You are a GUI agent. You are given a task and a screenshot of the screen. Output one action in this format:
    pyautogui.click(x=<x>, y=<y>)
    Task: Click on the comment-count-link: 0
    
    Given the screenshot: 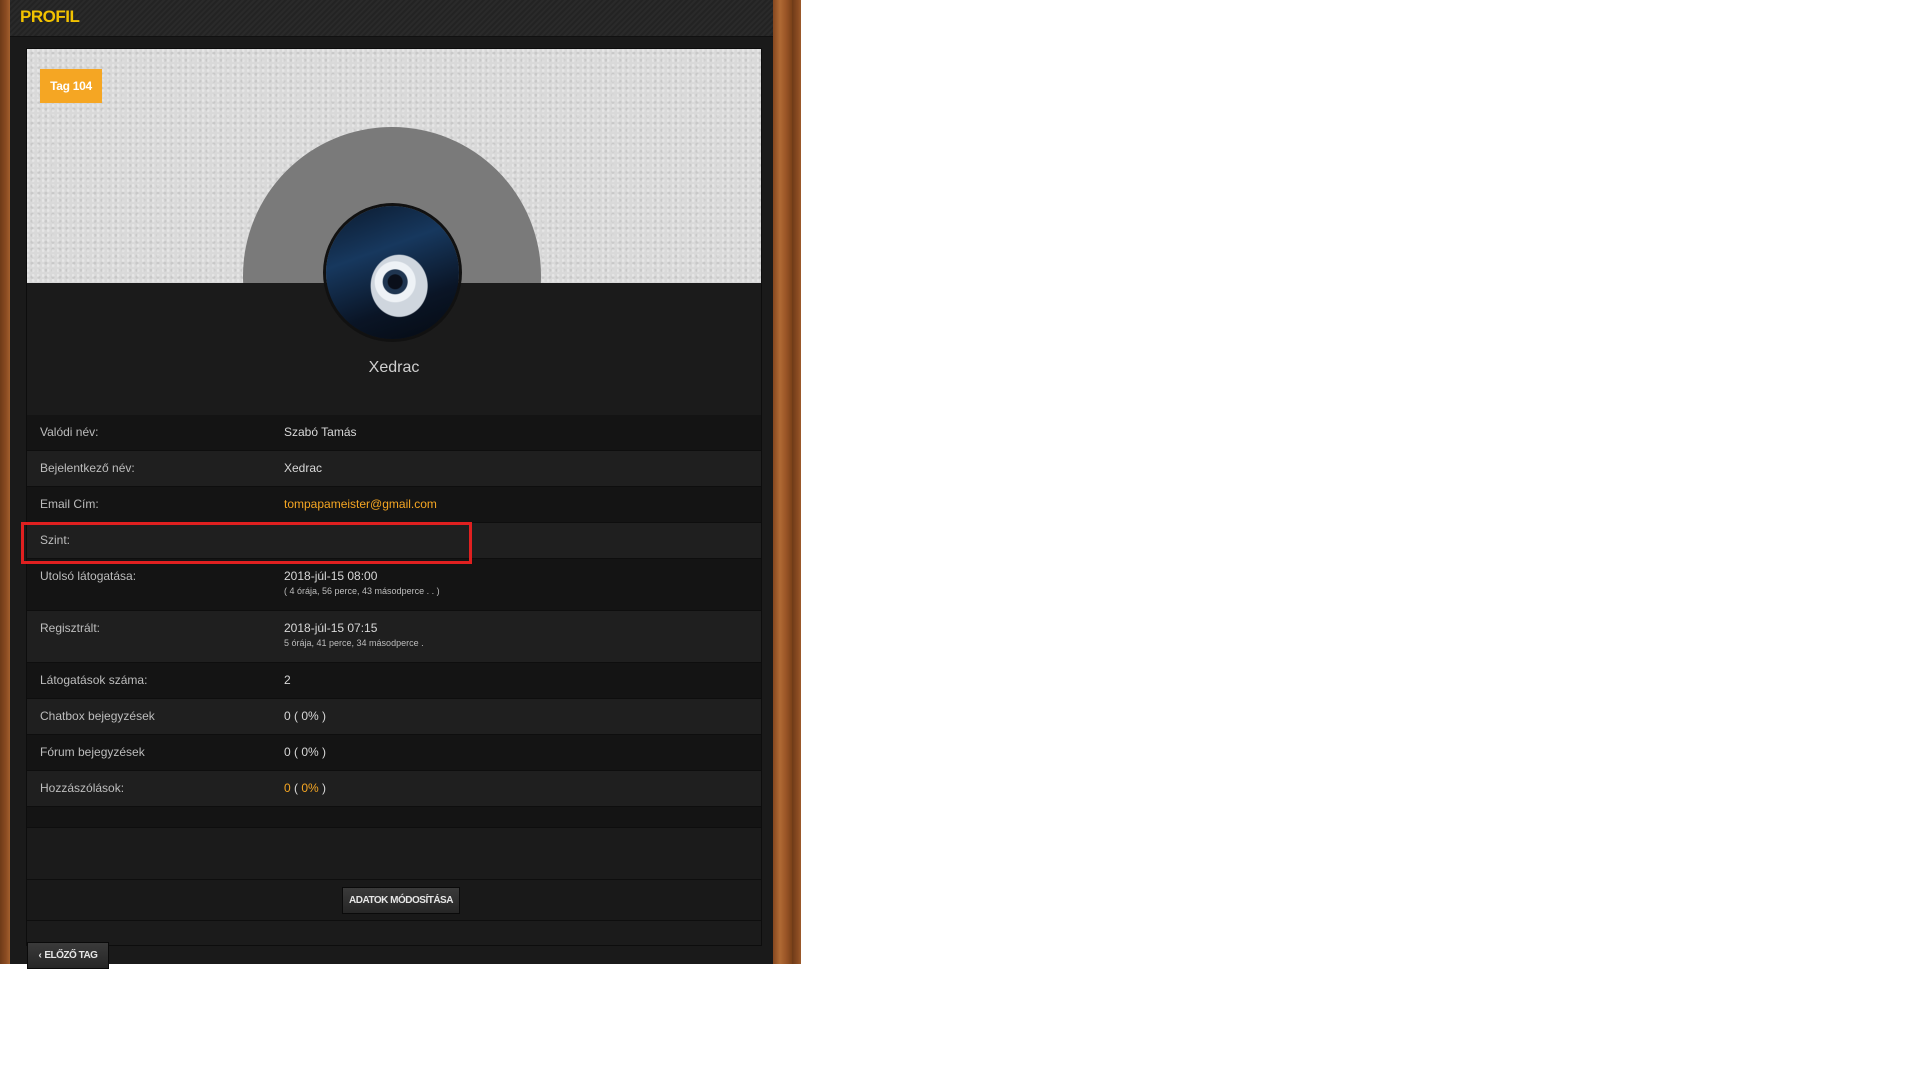 What is the action you would take?
    pyautogui.click(x=287, y=788)
    